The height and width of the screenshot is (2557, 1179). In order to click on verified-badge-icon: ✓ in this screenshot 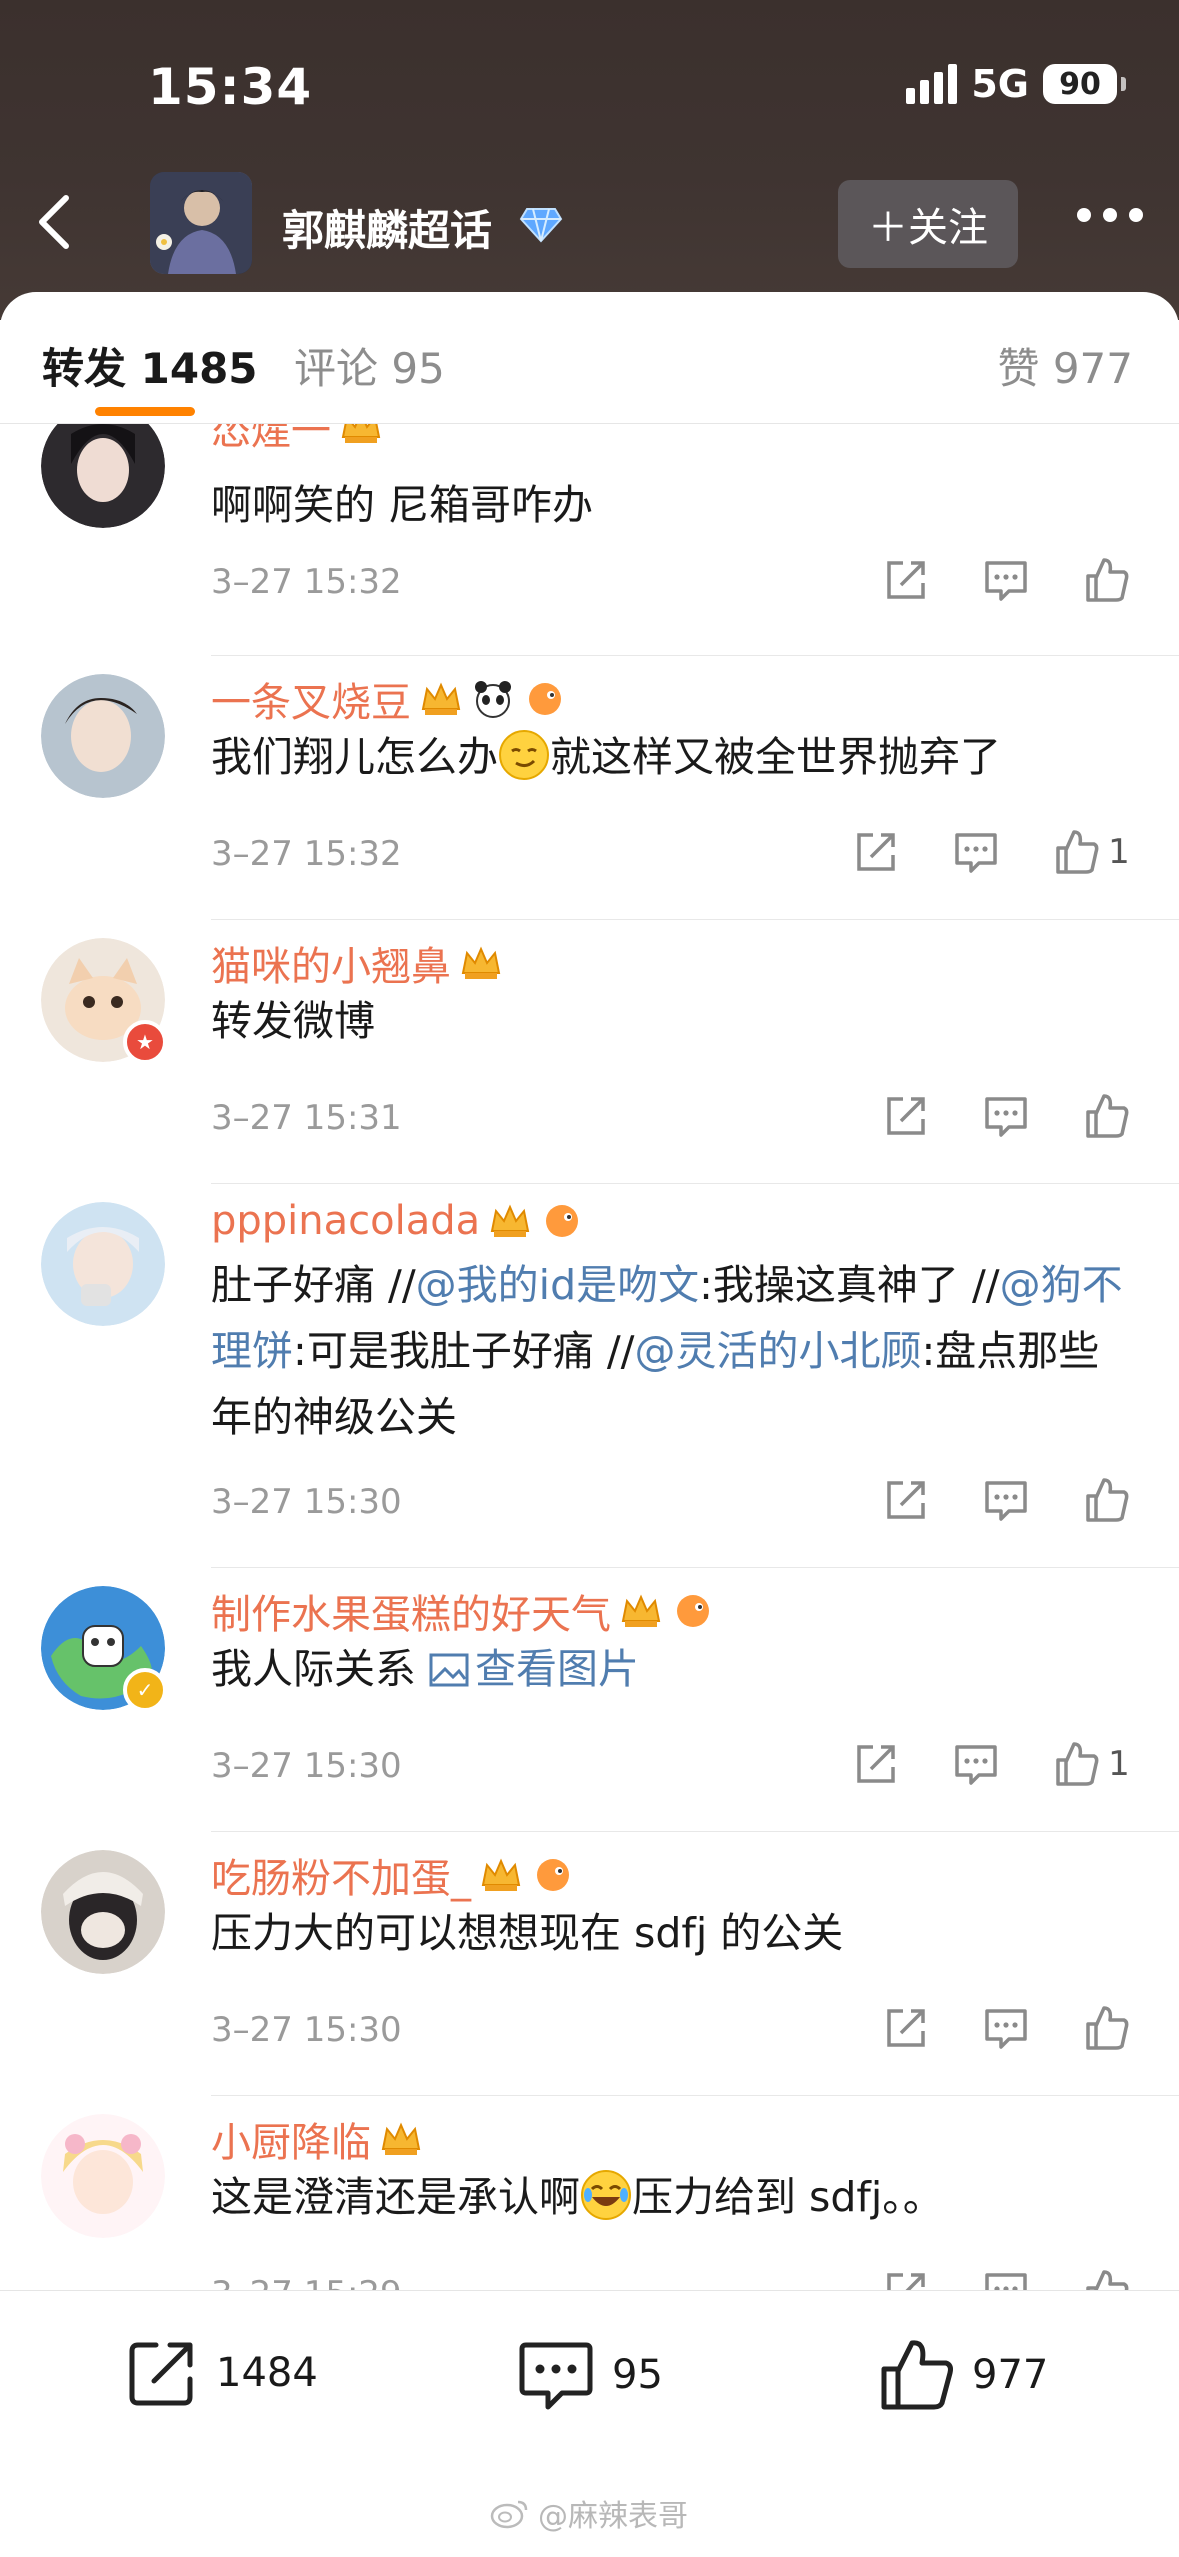, I will do `click(145, 1690)`.